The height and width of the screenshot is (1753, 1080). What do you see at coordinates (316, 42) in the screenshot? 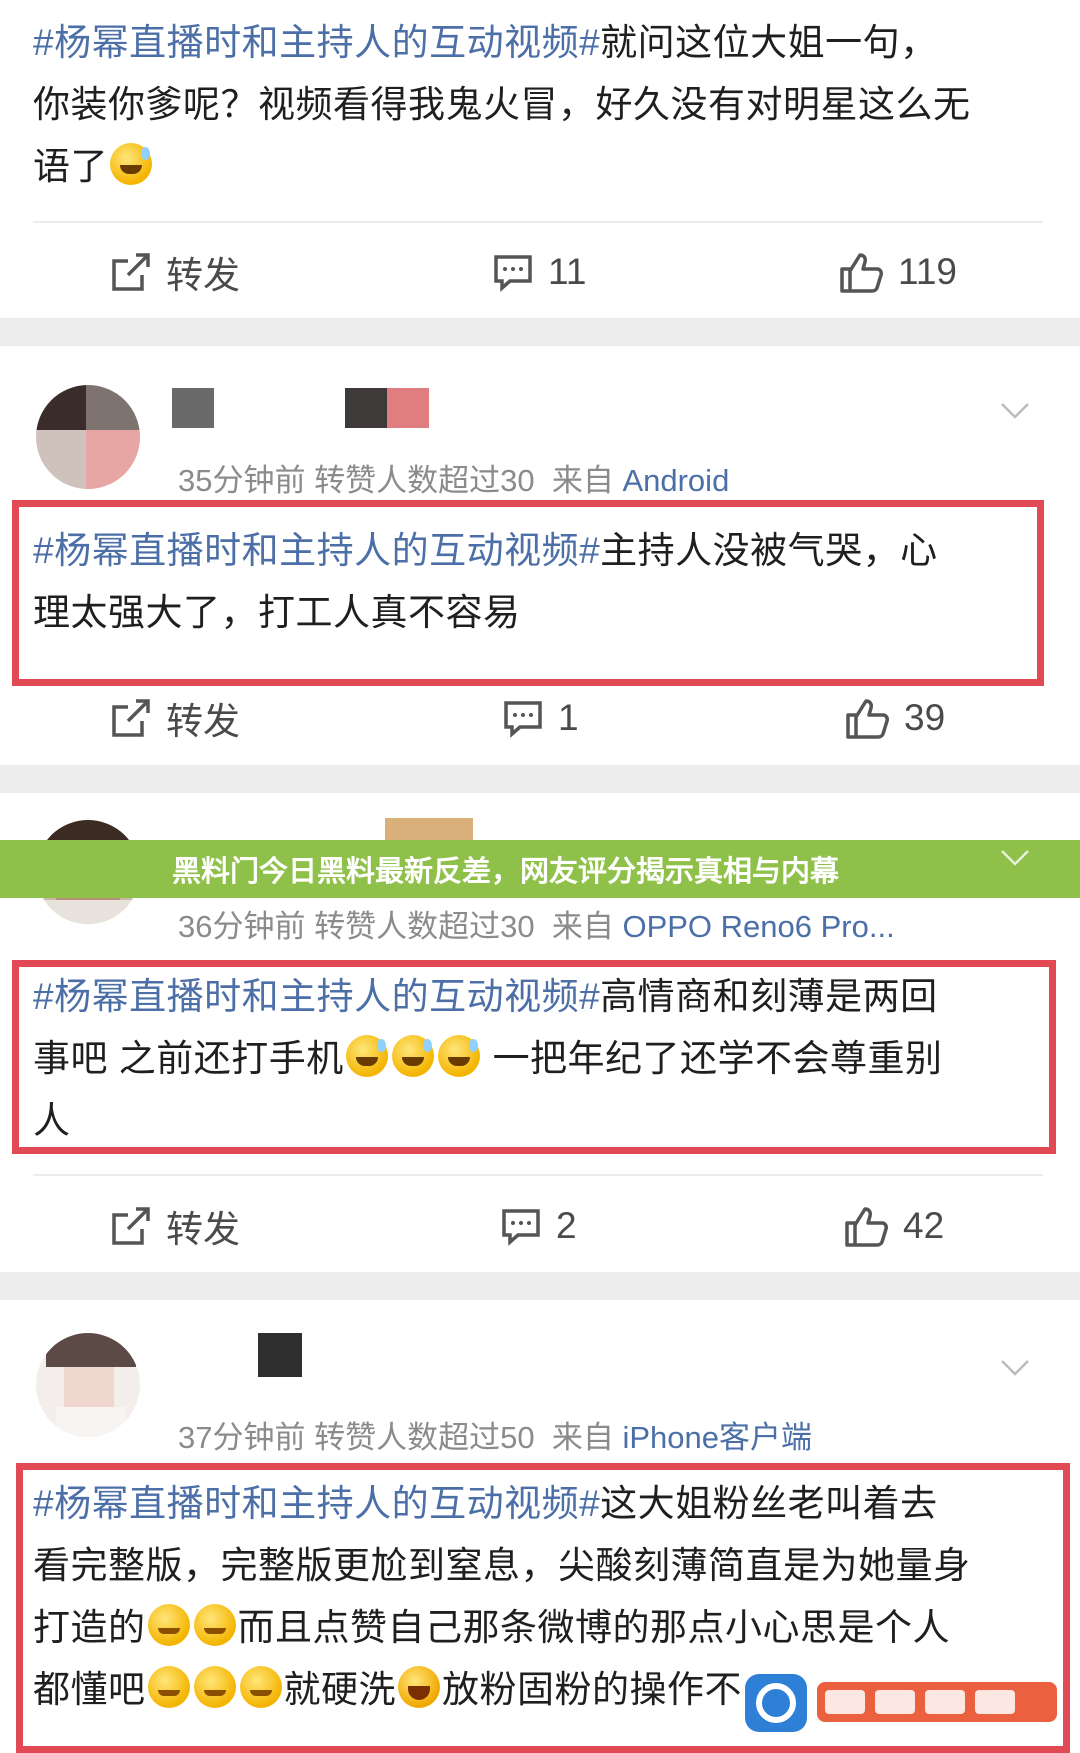
I see `post-1-hashtag: #杨幂直播时和主持人的互动视频#` at bounding box center [316, 42].